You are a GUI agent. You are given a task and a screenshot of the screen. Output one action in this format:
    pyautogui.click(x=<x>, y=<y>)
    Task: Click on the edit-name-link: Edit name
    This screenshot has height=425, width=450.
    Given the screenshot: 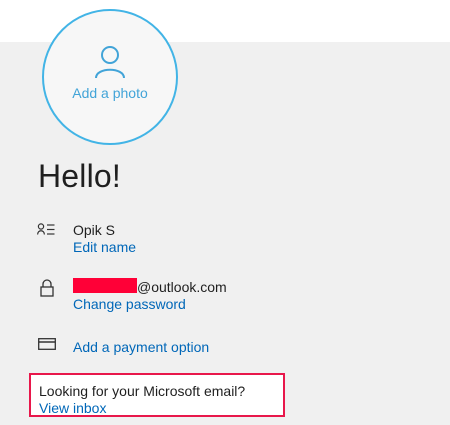 What is the action you would take?
    pyautogui.click(x=104, y=247)
    